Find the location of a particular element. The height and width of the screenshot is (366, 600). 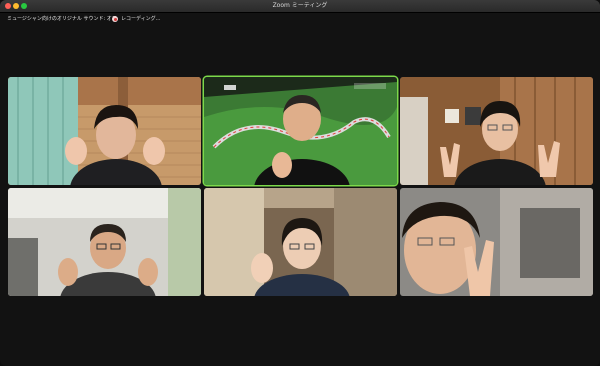

participant-video-tile-active-speaker is located at coordinates (300, 131).